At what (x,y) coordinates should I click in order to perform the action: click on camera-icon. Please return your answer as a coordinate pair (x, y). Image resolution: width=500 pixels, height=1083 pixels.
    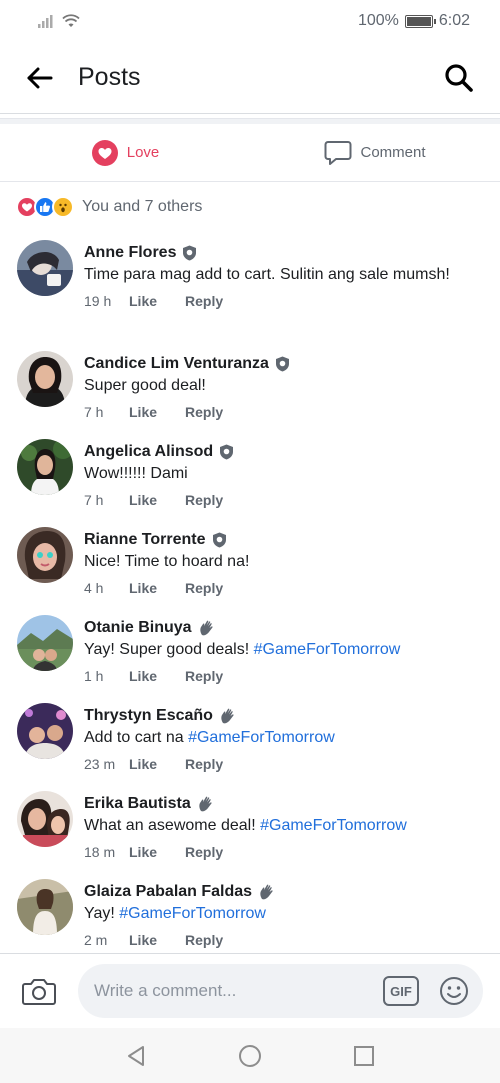
    Looking at the image, I should click on (39, 992).